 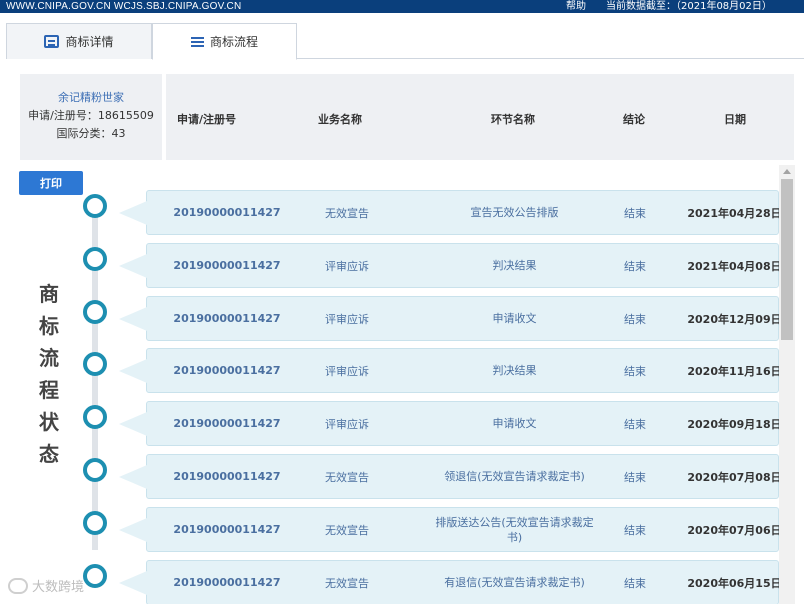 I want to click on watermark-text: 大数跨境, so click(x=58, y=587).